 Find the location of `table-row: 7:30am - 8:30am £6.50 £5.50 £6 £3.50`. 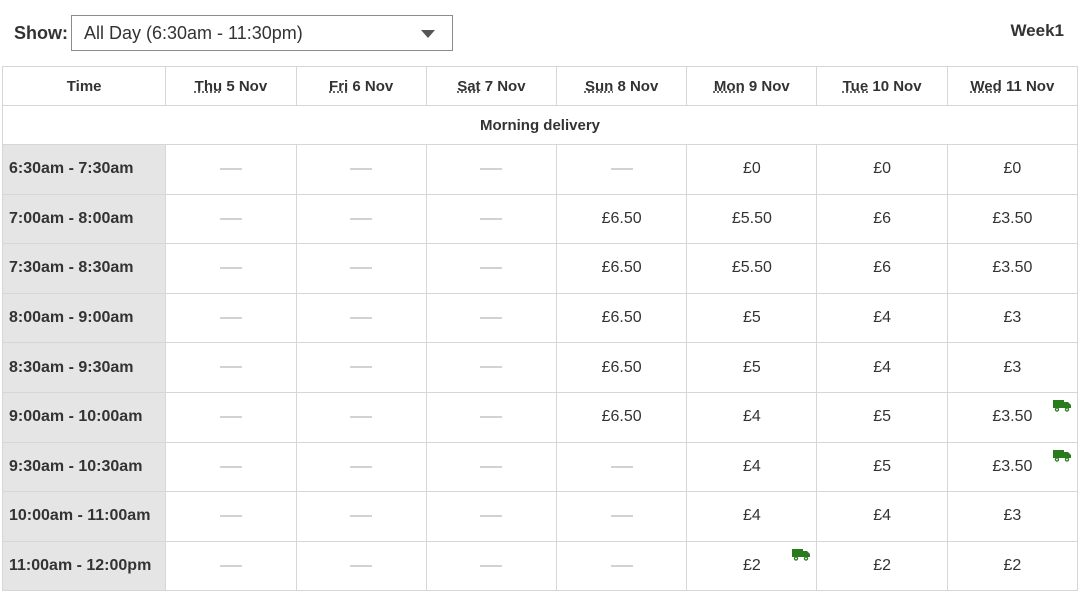

table-row: 7:30am - 8:30am £6.50 £5.50 £6 £3.50 is located at coordinates (540, 268).